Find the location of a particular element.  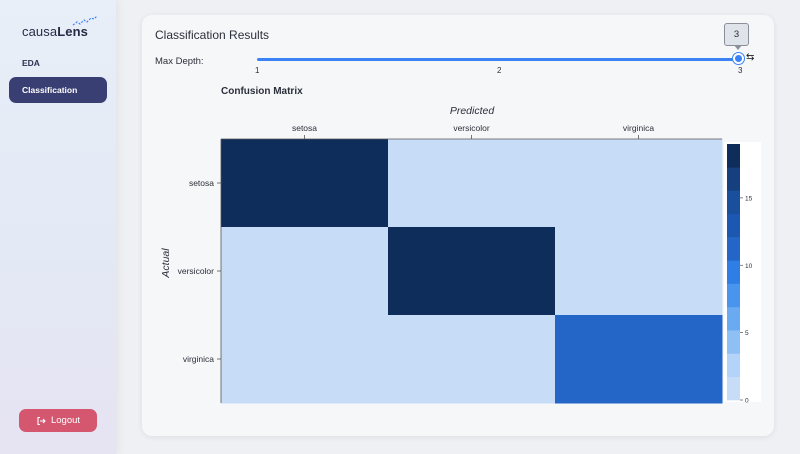

sidebar: causaLens EDA Classification Logout is located at coordinates (58, 227).